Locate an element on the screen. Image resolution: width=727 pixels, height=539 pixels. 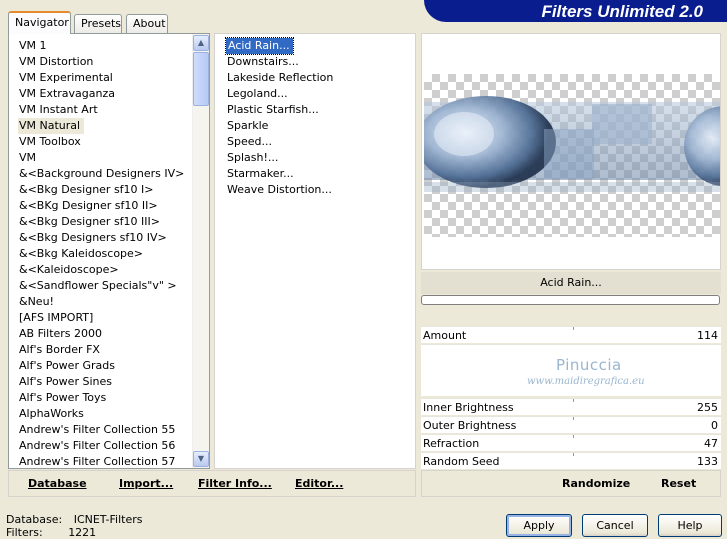
category-item: AB Filters 2000 is located at coordinates (101, 334).